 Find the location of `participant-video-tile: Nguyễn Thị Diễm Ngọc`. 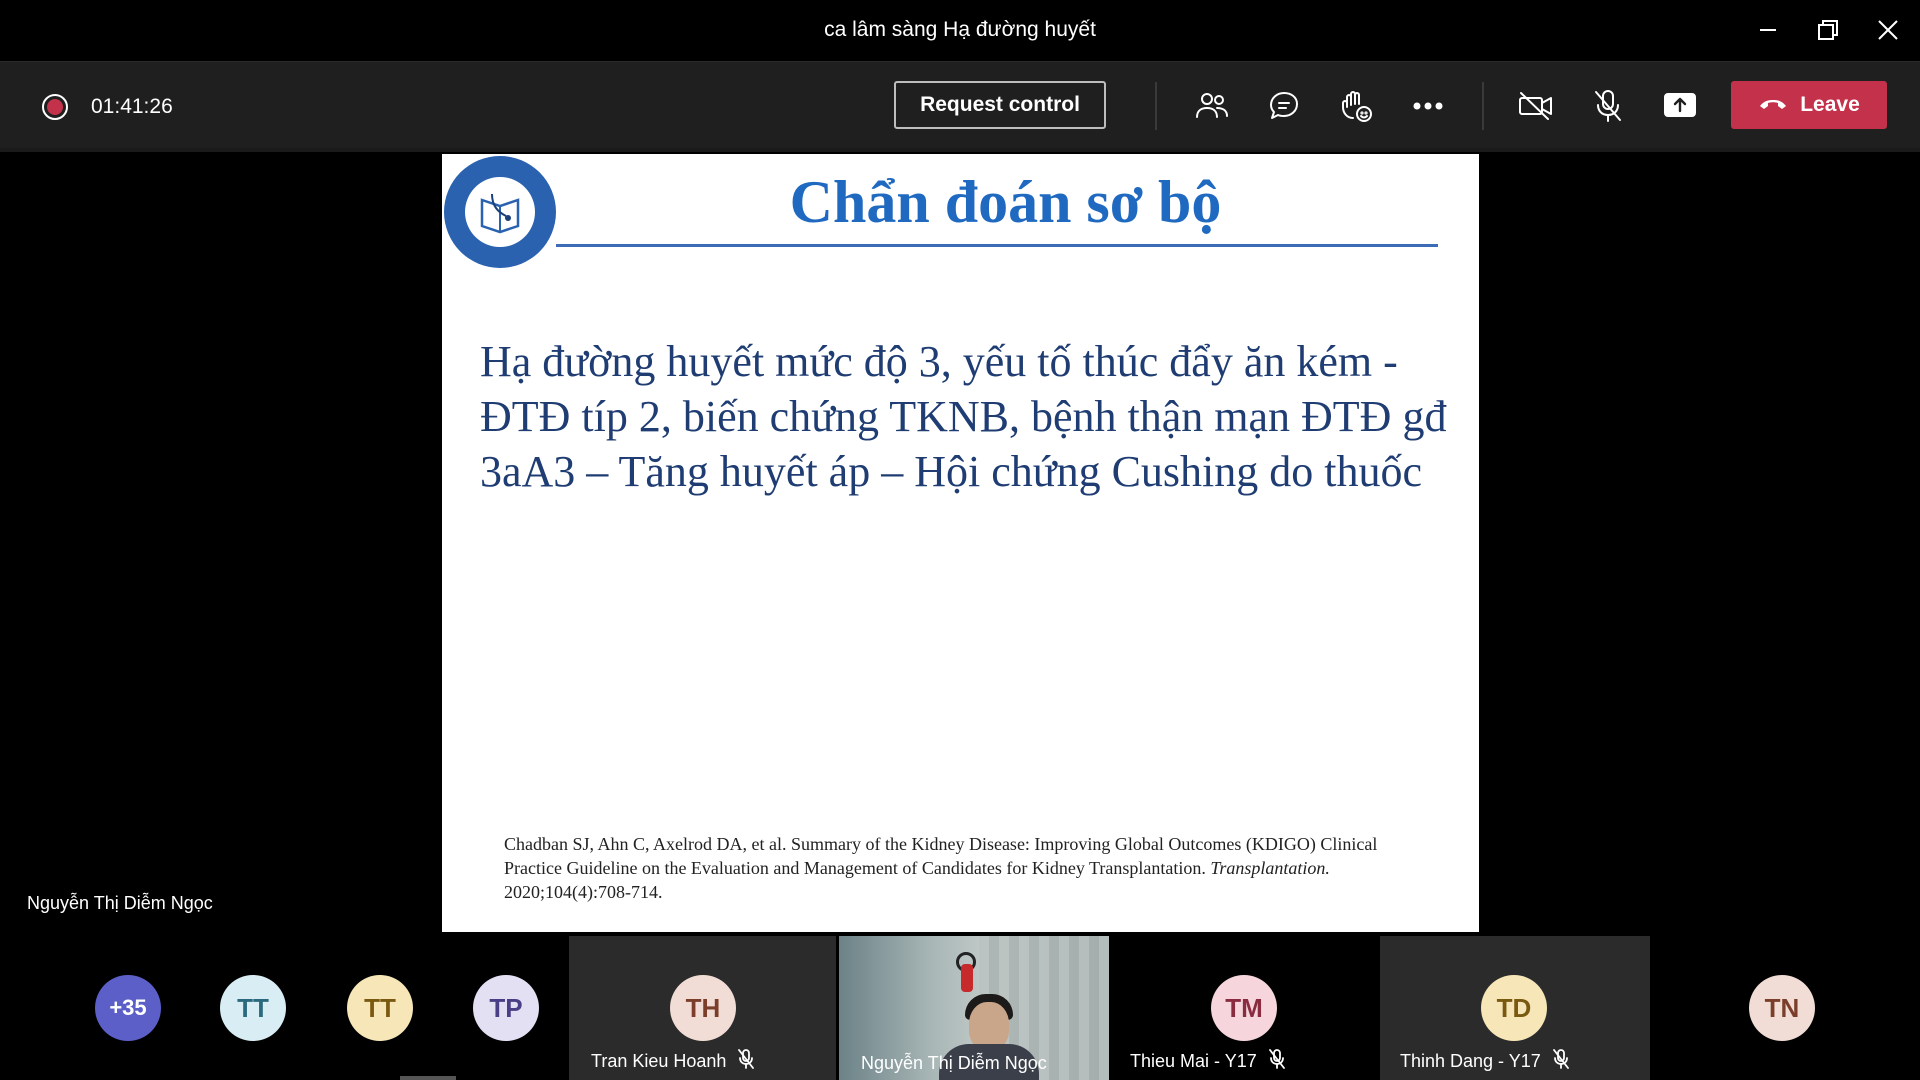

participant-video-tile: Nguyễn Thị Diễm Ngọc is located at coordinates (974, 1008).